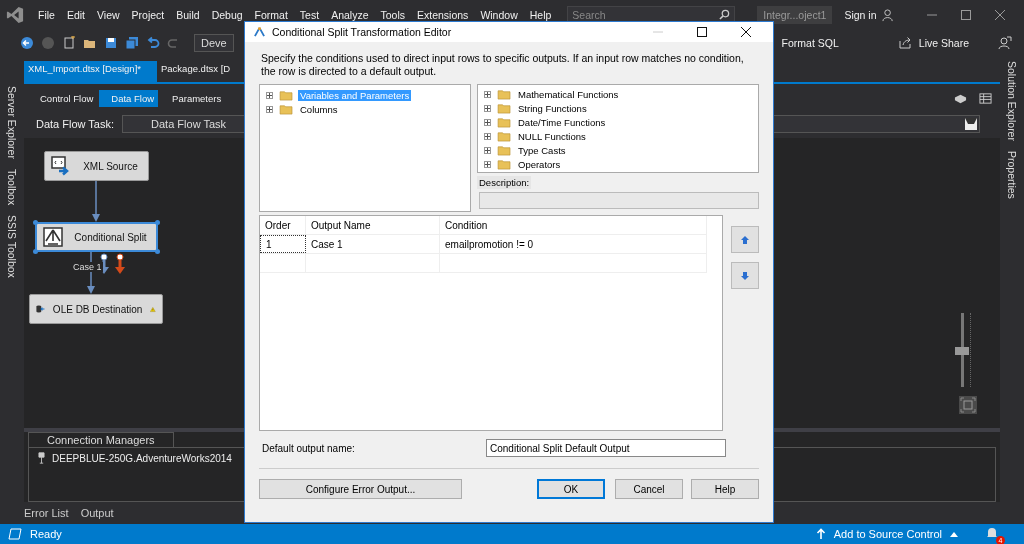 Image resolution: width=1024 pixels, height=544 pixels. Describe the element at coordinates (795, 15) in the screenshot. I see `solution-name: Integr...oject1` at that location.